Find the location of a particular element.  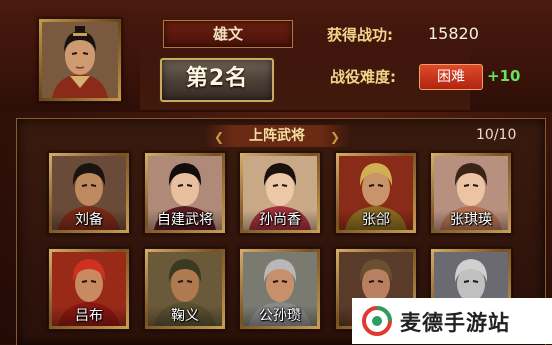

difficulty-label: 战役难度: is located at coordinates (363, 77).